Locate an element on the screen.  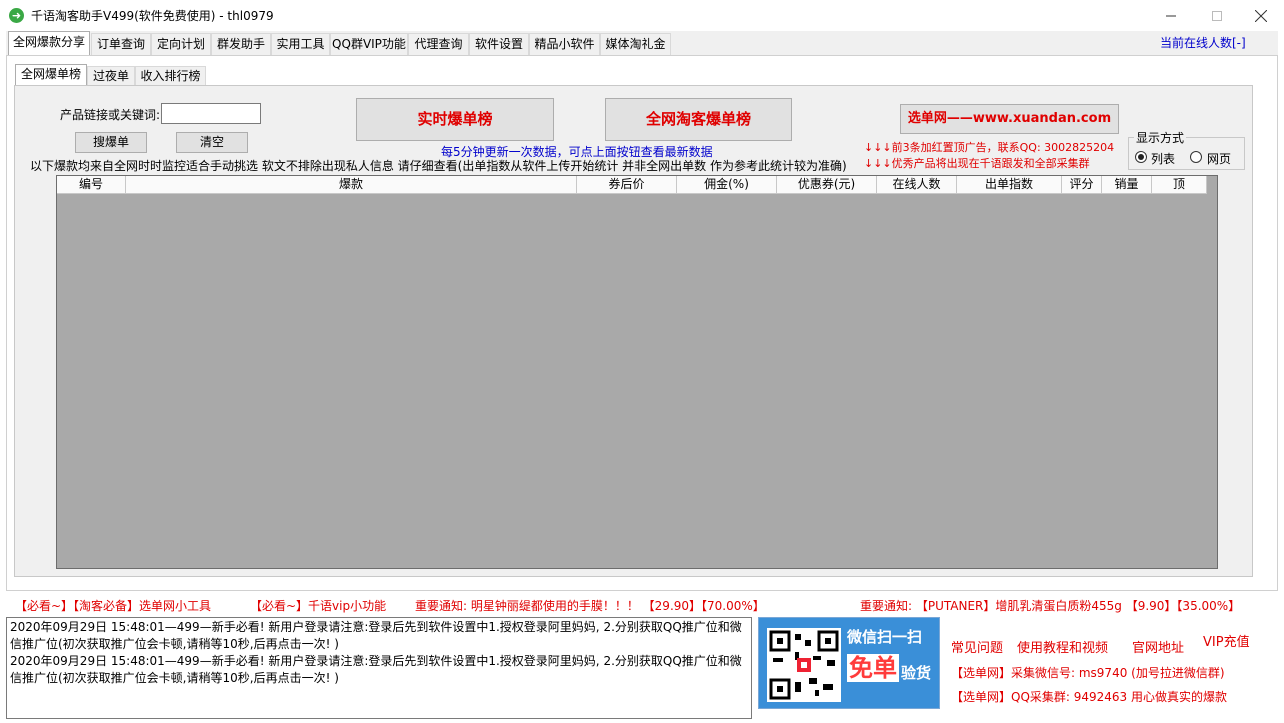
column-header-price: 券后价 is located at coordinates (627, 185).